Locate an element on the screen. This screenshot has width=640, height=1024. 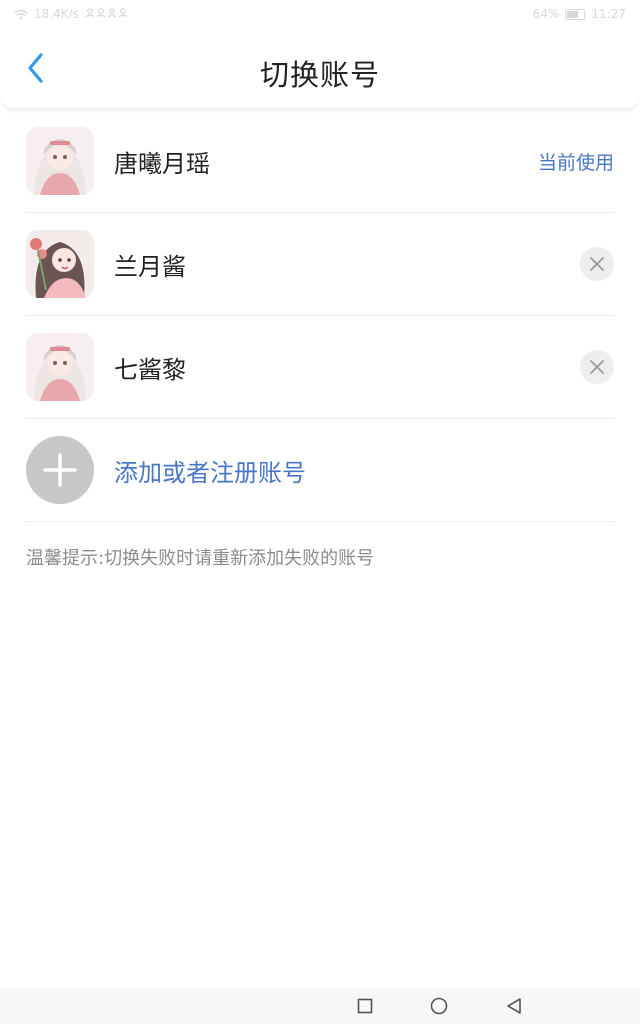
battery-percent: 64% is located at coordinates (546, 14).